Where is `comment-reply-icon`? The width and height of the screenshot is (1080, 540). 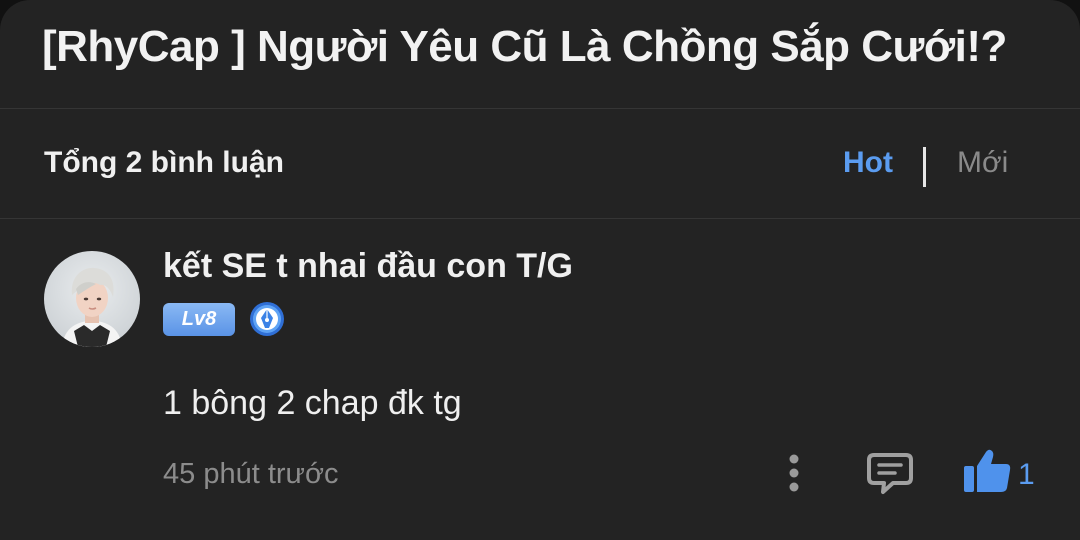 comment-reply-icon is located at coordinates (890, 473).